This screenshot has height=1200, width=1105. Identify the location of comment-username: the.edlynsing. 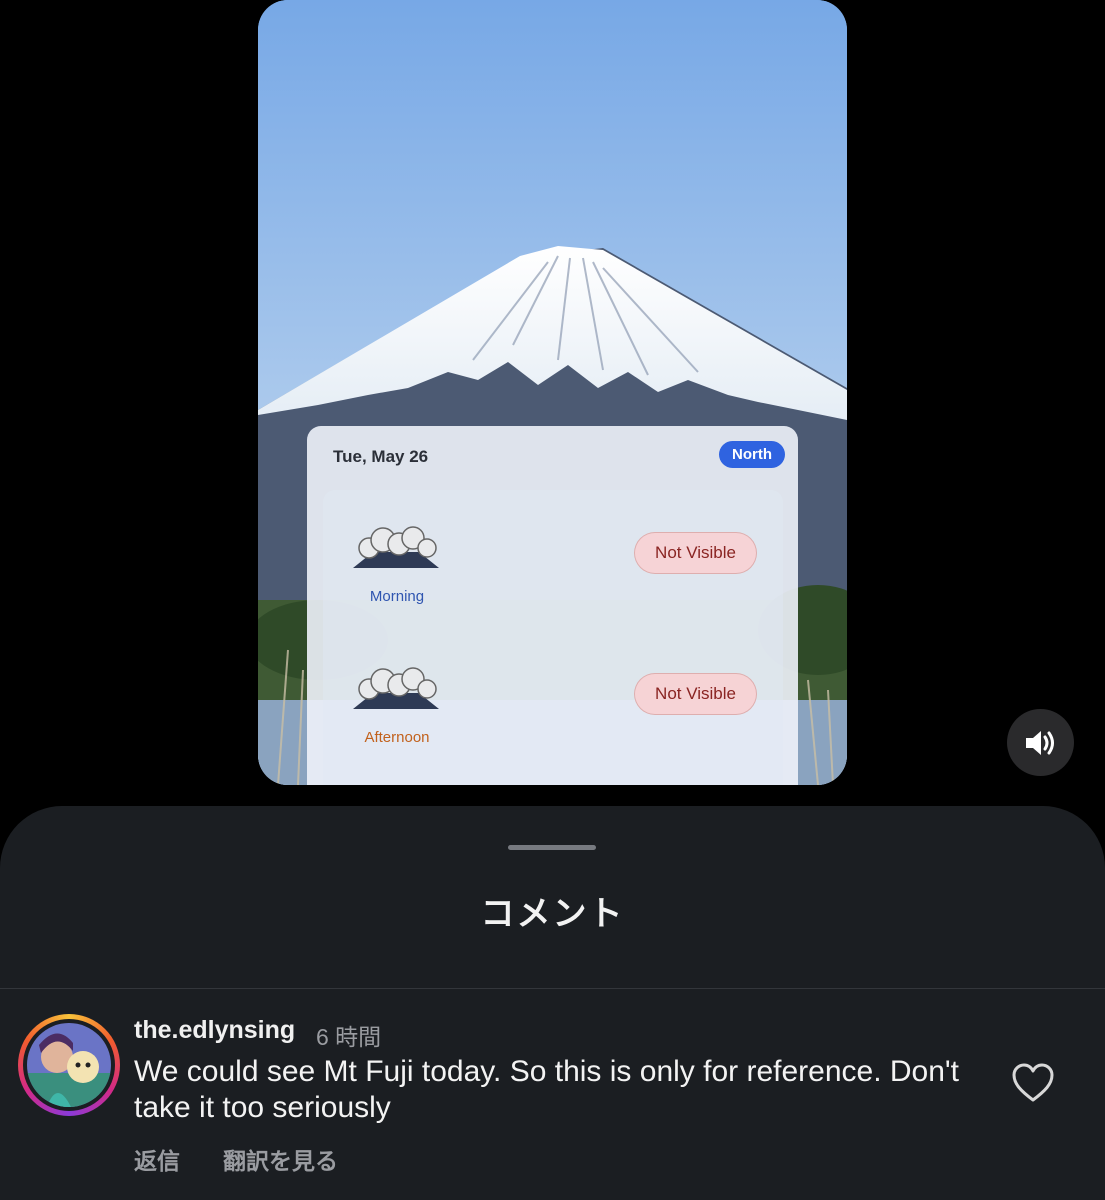
(214, 1030).